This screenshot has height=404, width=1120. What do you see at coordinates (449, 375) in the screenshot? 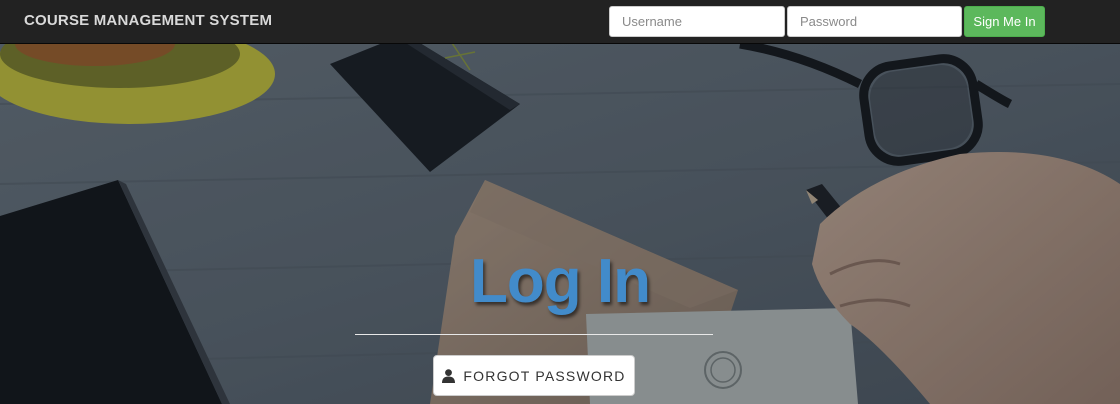
I see `user-icon` at bounding box center [449, 375].